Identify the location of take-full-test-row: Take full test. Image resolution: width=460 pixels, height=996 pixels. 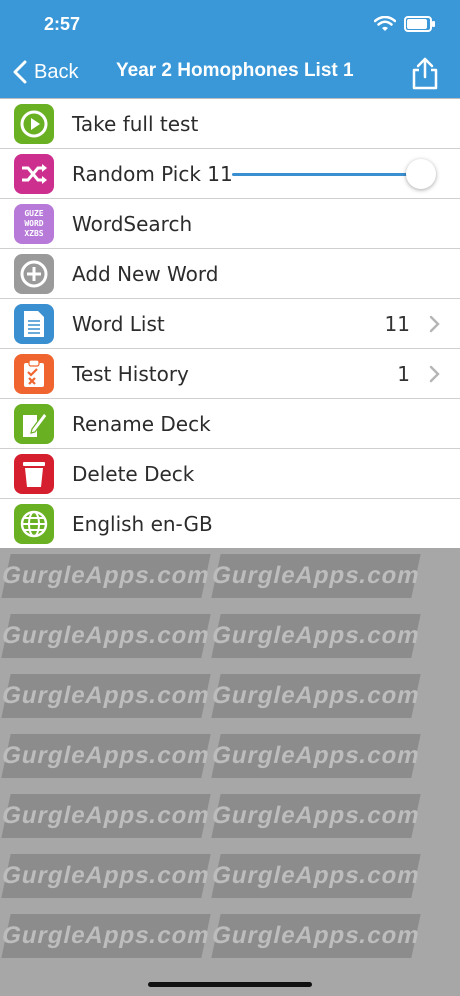
(230, 123).